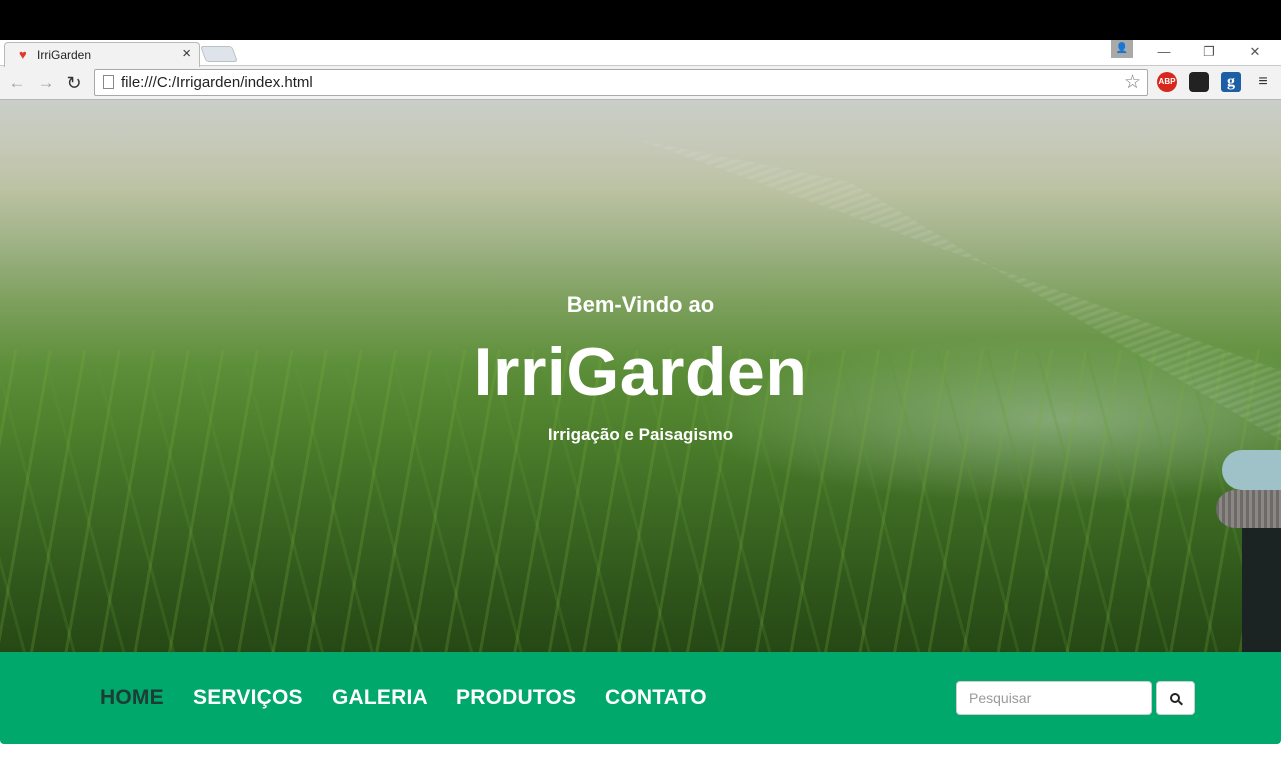  Describe the element at coordinates (1263, 82) in the screenshot. I see `menu-icon: ≡` at that location.